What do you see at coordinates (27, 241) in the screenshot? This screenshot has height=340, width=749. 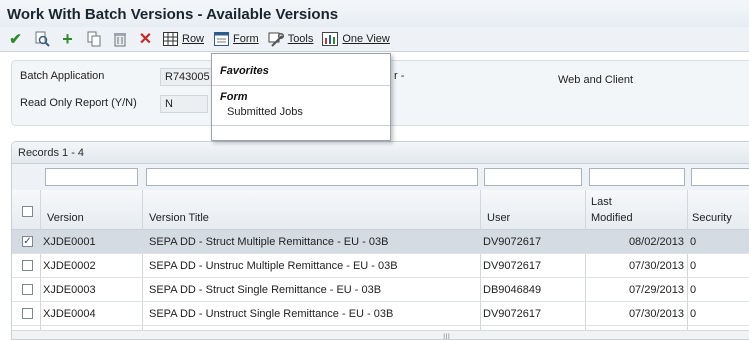 I see `row-checkbox: ✓` at bounding box center [27, 241].